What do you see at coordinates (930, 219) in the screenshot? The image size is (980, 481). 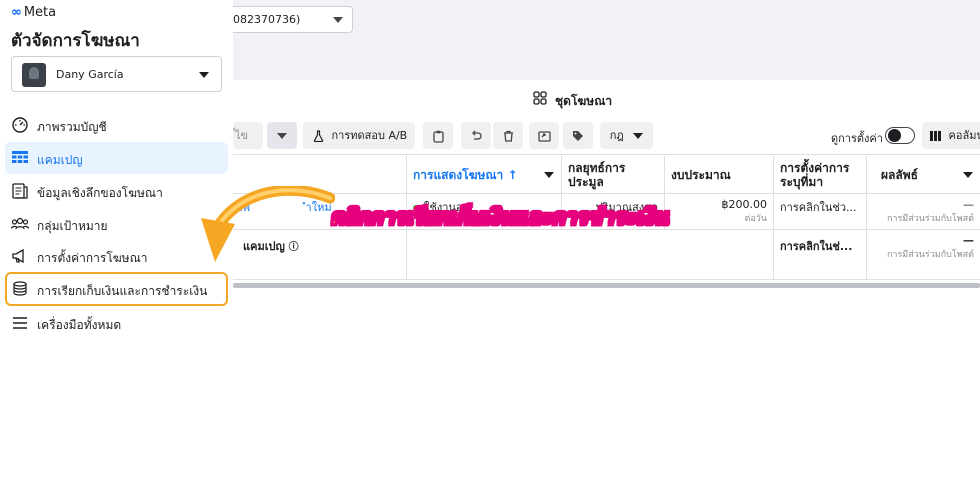 I see `row-results-sub: การมีส่วนร่วมกับโพสต์` at bounding box center [930, 219].